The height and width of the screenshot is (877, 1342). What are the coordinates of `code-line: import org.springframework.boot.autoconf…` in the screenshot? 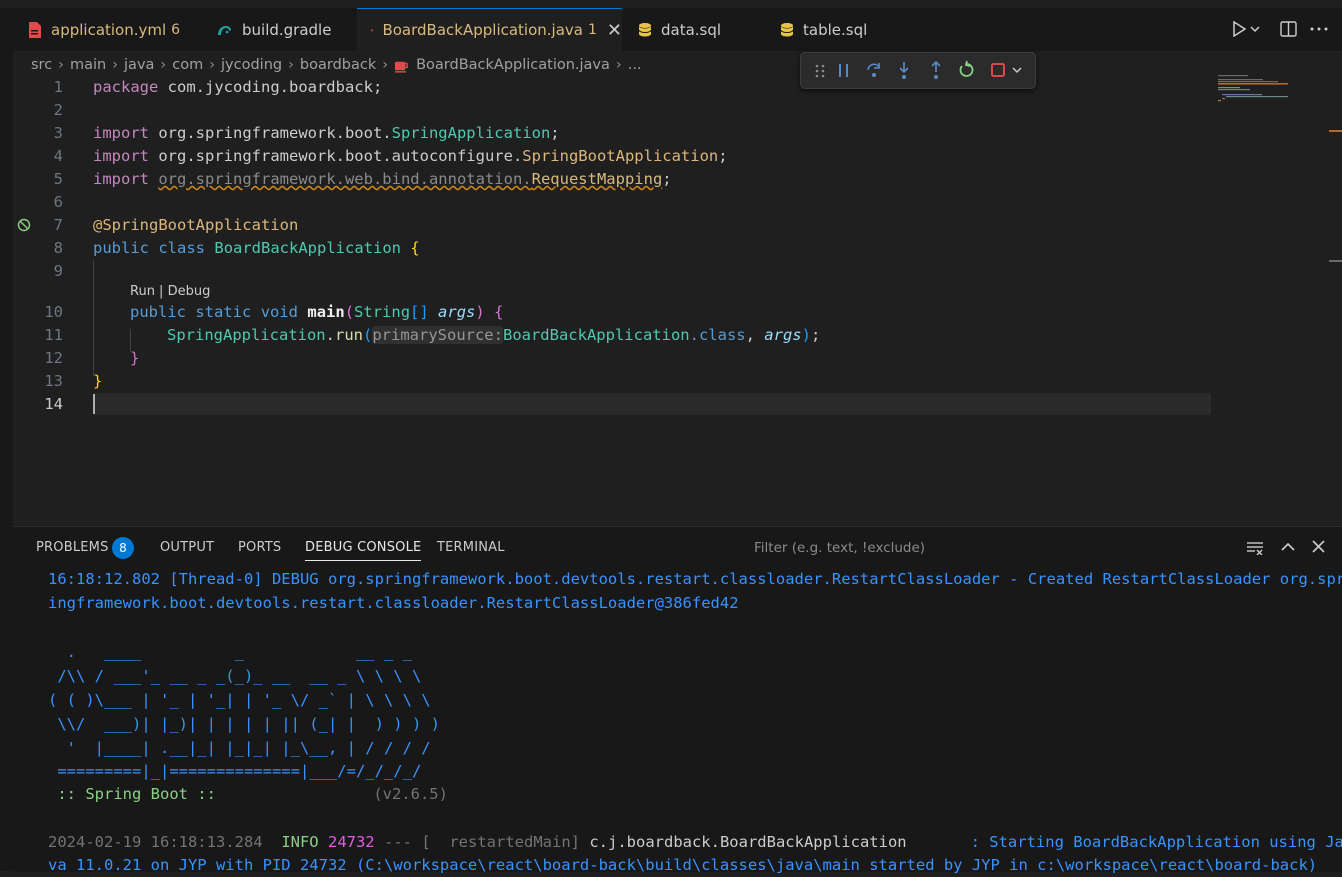 It's located at (410, 156).